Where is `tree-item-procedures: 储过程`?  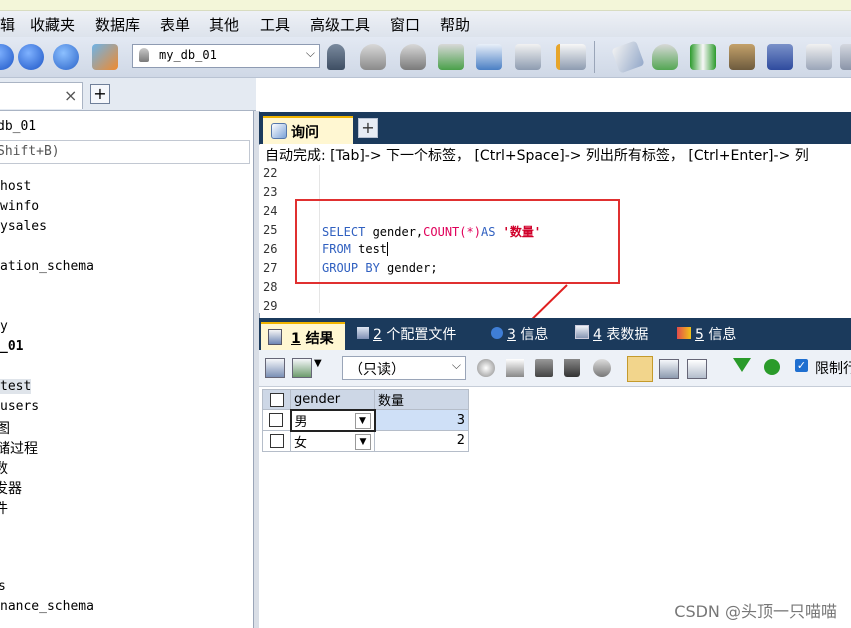 tree-item-procedures: 储过程 is located at coordinates (19, 448).